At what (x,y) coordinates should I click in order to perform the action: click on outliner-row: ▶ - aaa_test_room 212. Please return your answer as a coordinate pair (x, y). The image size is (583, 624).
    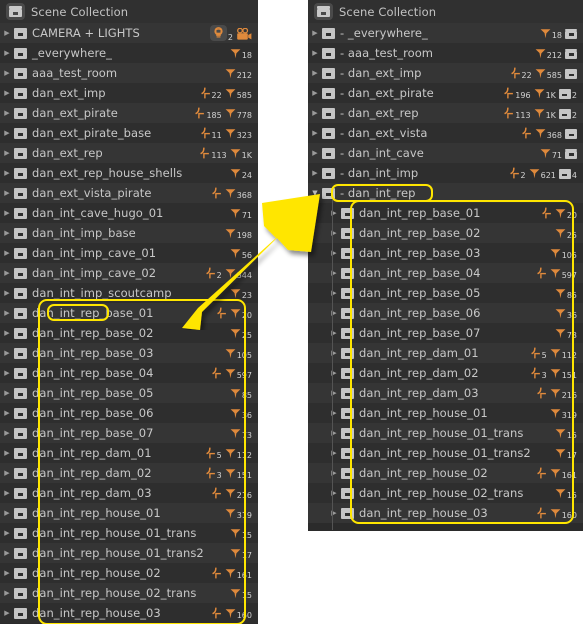
    Looking at the image, I should click on (445, 53).